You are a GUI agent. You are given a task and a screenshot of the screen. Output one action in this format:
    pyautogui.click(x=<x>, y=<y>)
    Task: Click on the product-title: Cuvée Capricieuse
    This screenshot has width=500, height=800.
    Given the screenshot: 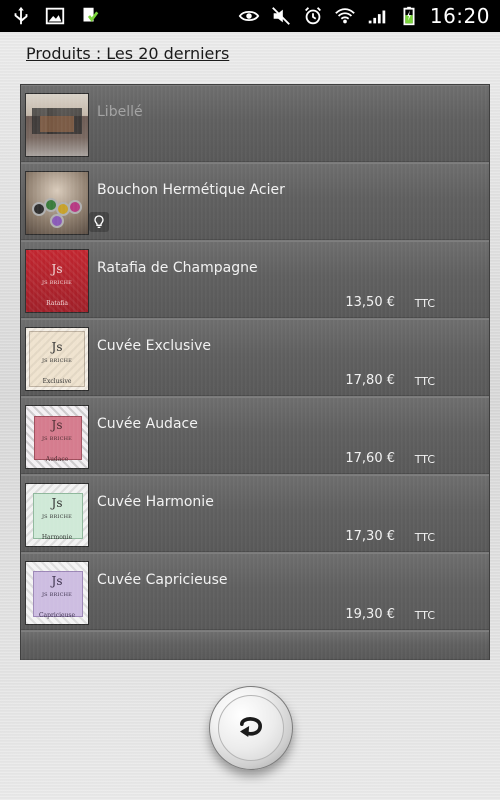 What is the action you would take?
    pyautogui.click(x=162, y=580)
    